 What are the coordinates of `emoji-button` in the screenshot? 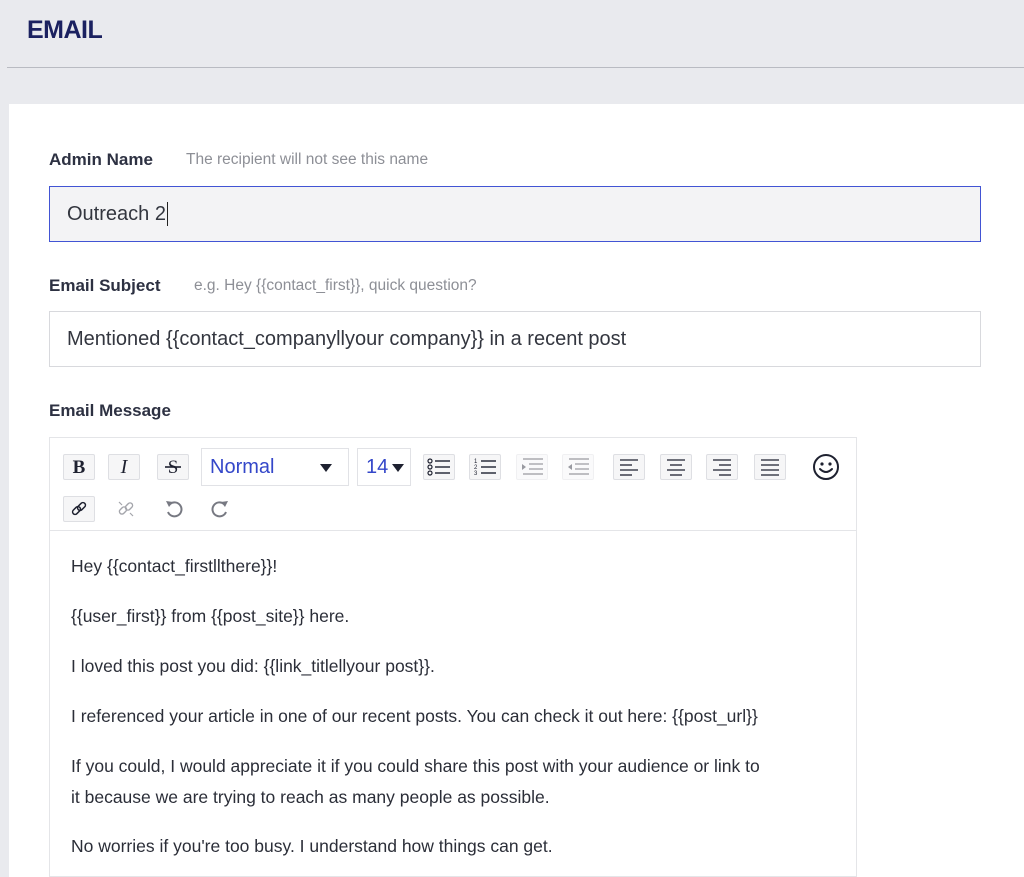 It's located at (826, 467).